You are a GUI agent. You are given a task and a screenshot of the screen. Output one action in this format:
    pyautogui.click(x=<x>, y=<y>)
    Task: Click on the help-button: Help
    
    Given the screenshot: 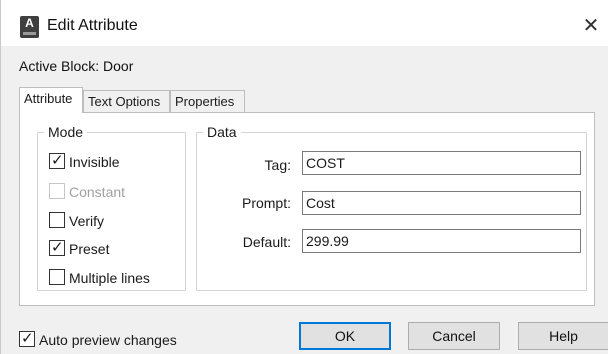 What is the action you would take?
    pyautogui.click(x=563, y=336)
    